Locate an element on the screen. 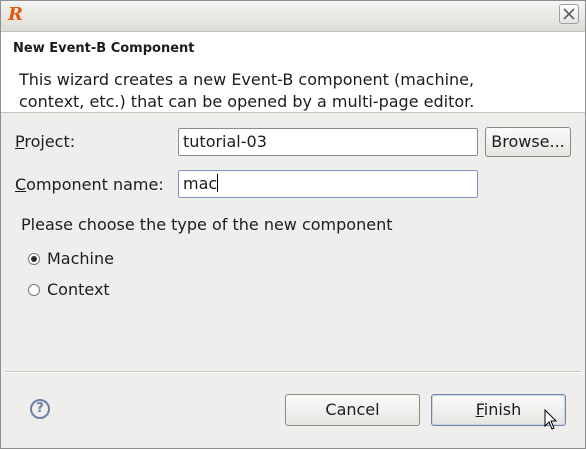  component-name-label: Component name: is located at coordinates (89, 184).